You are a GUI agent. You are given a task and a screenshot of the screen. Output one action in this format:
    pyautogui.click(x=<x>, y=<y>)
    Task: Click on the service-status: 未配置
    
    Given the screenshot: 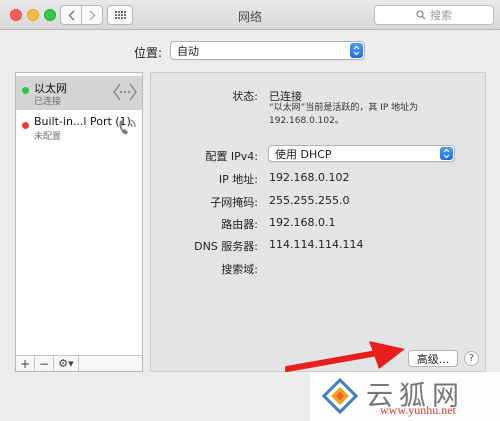 What is the action you would take?
    pyautogui.click(x=48, y=137)
    